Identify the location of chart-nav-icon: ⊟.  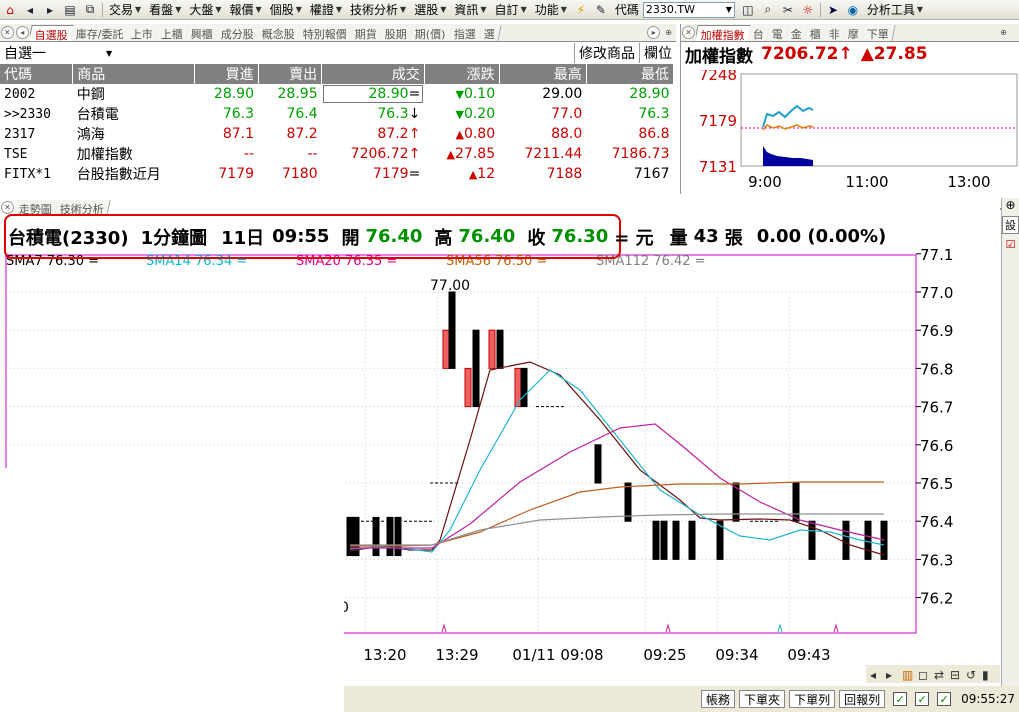
(955, 675).